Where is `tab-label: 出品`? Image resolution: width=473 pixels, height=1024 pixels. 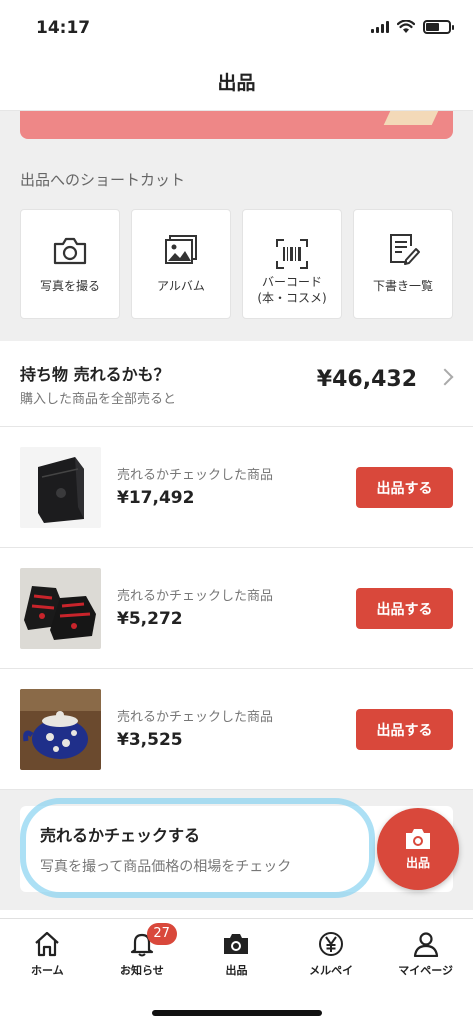 tab-label: 出品 is located at coordinates (236, 970).